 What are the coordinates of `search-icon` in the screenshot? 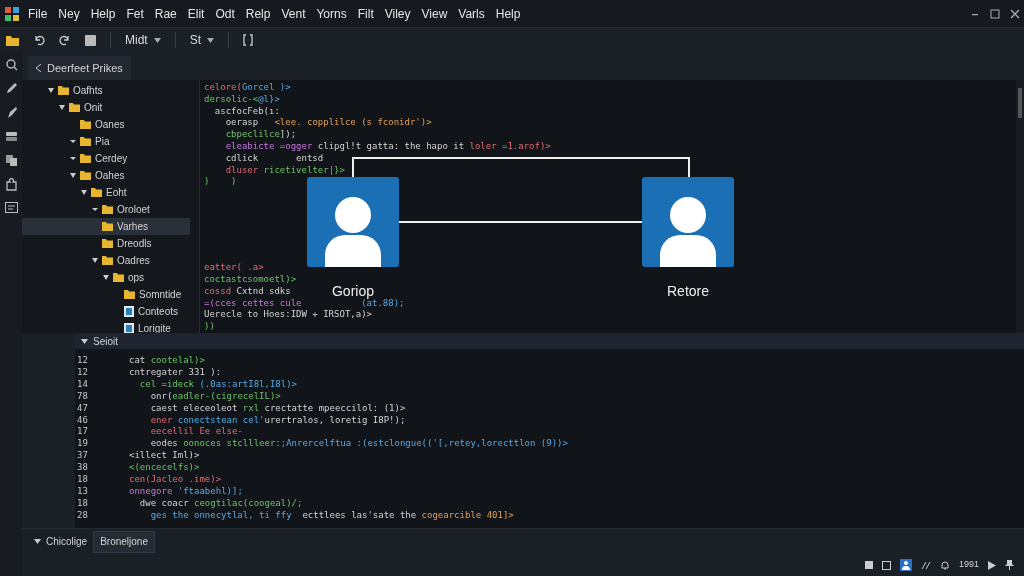 It's located at (11, 64).